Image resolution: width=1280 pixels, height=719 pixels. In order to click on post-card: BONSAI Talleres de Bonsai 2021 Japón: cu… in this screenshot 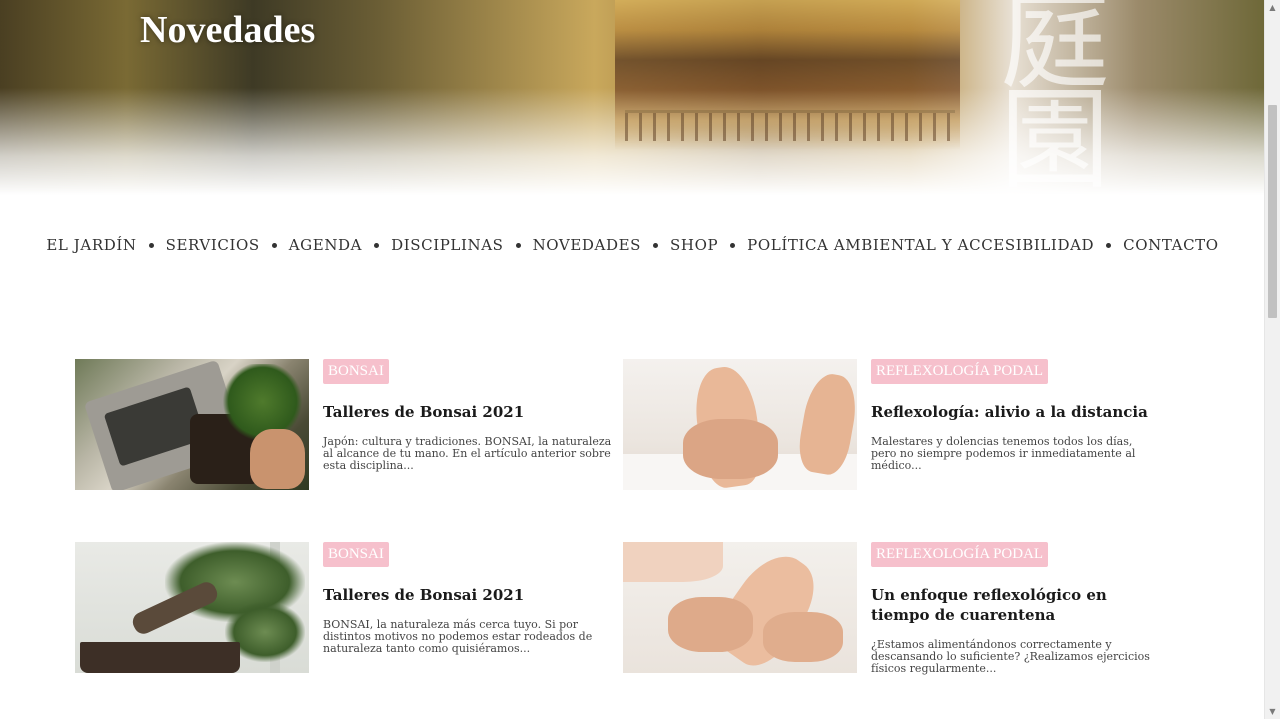, I will do `click(345, 429)`.